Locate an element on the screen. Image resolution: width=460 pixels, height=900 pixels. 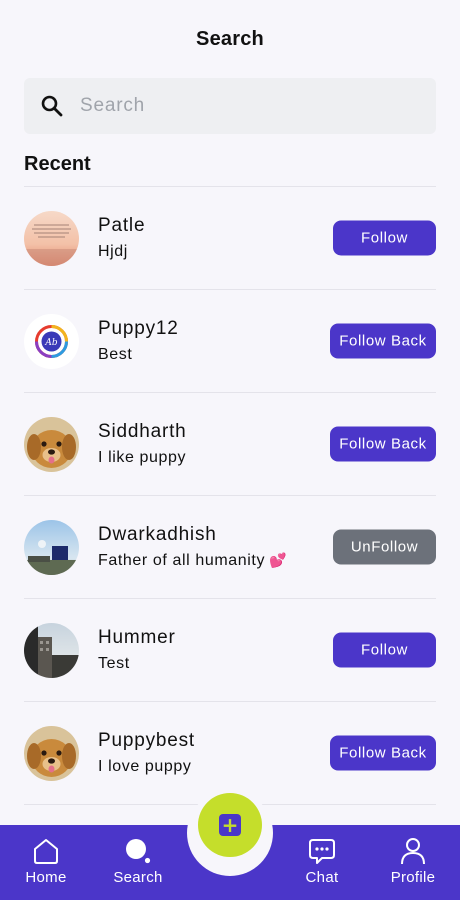
plus-icon: + is located at coordinates (230, 825).